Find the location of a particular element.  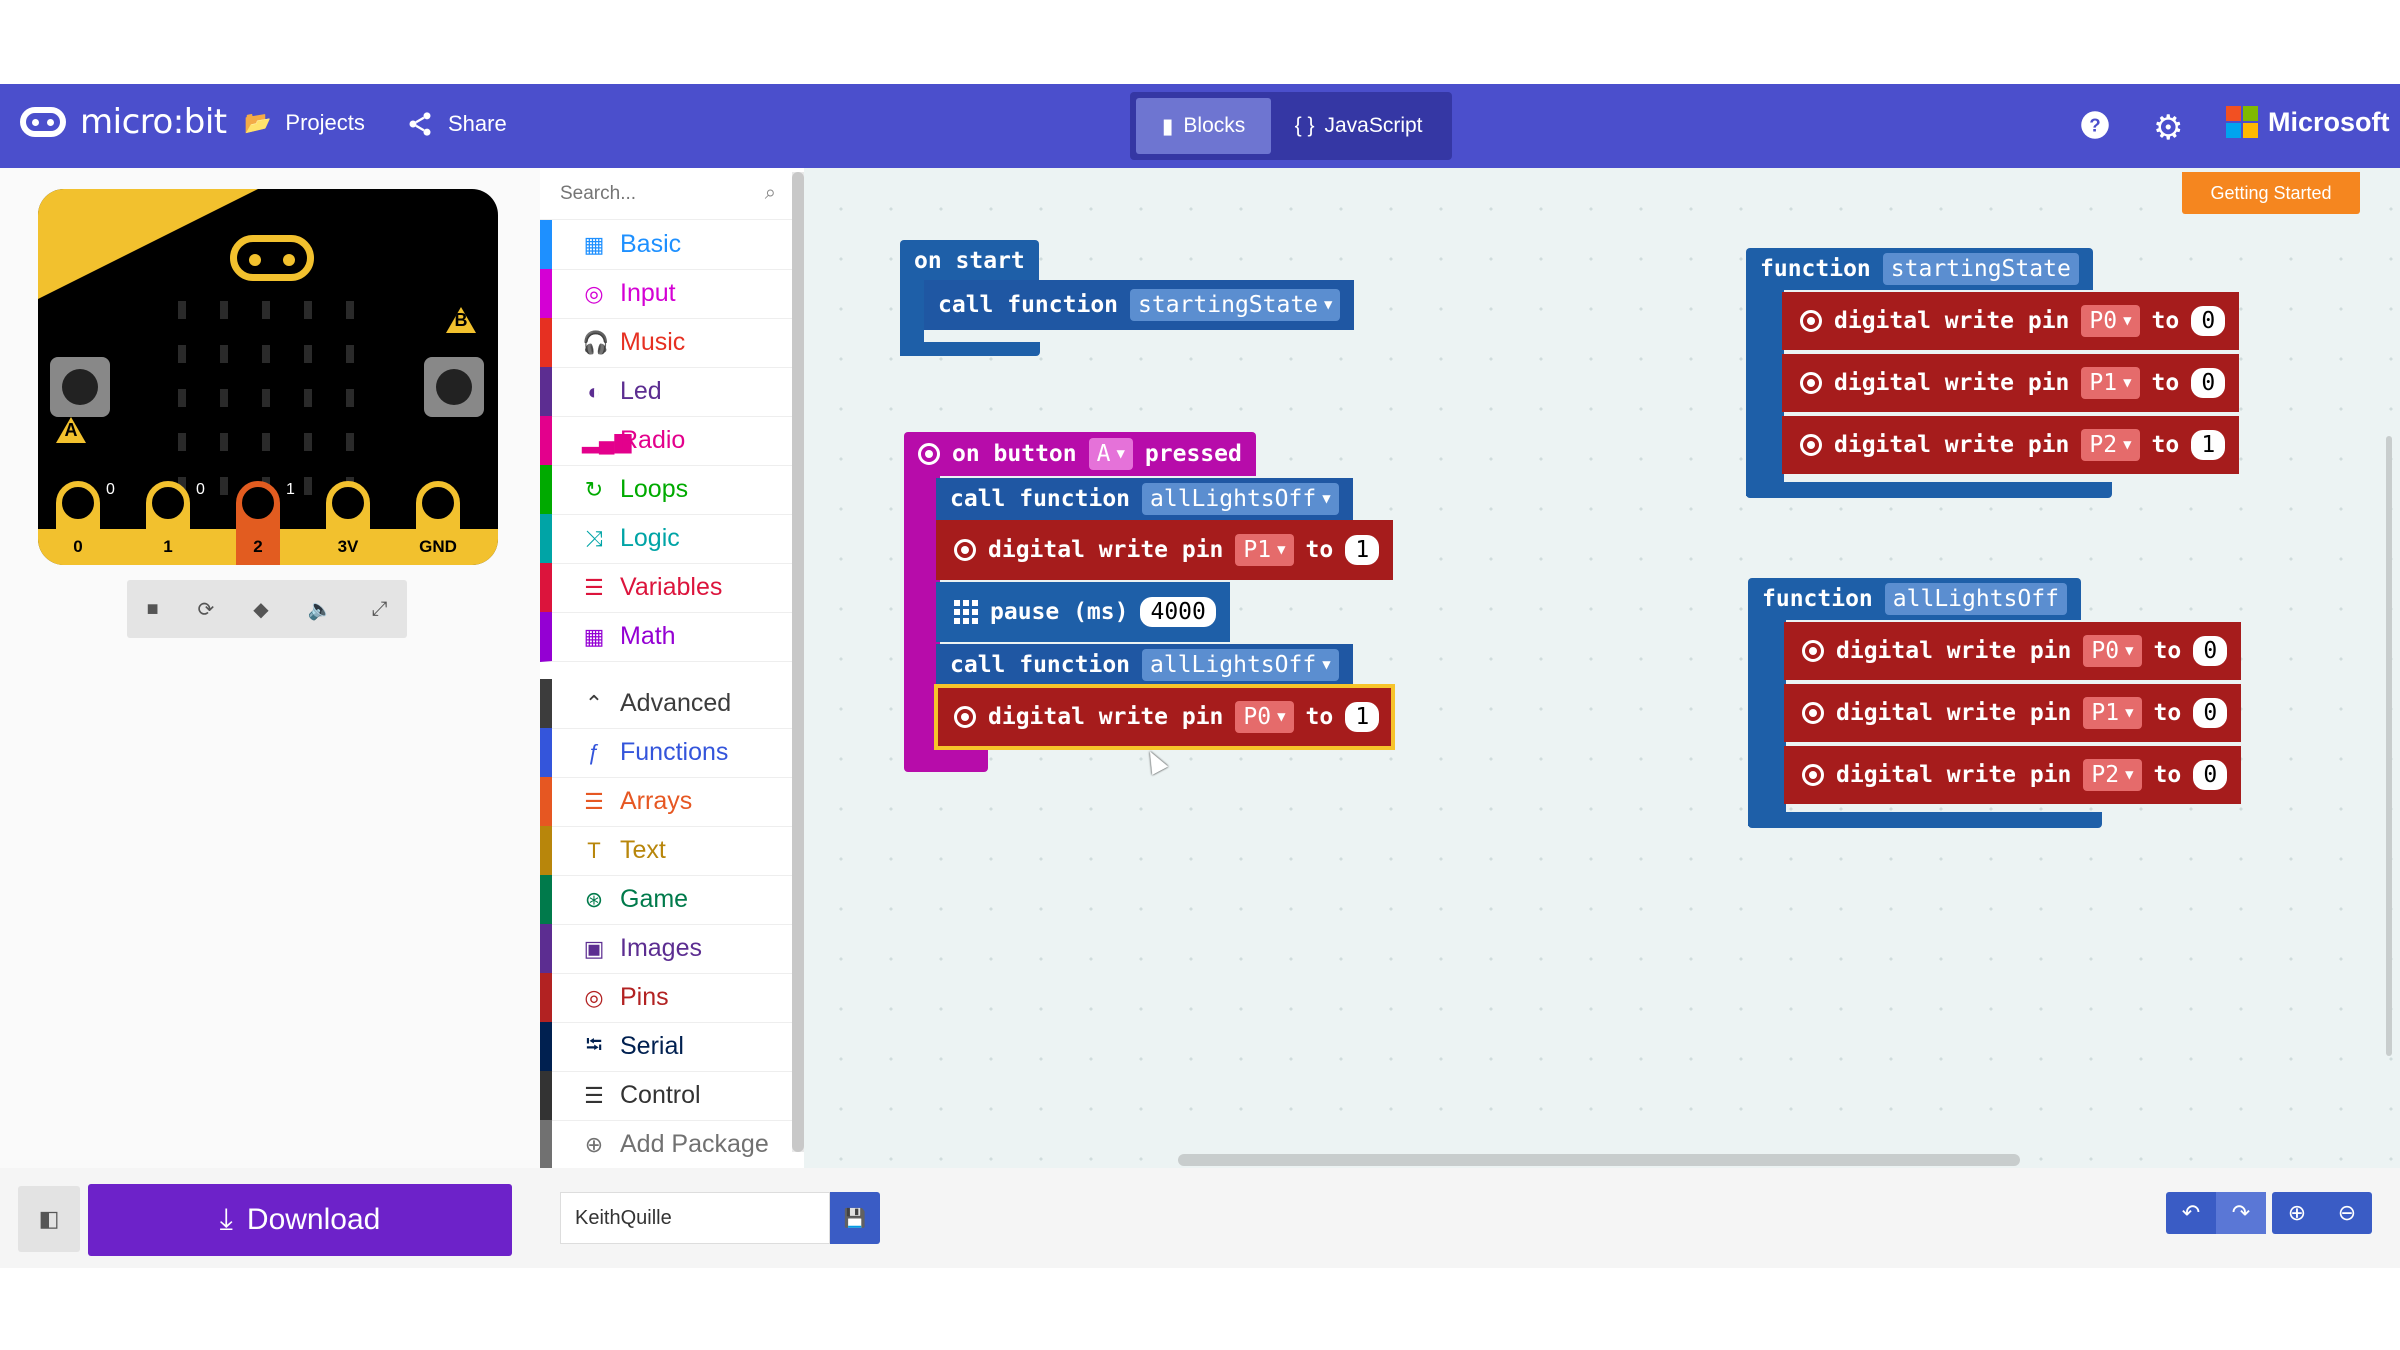

category-input: ◎ Input is located at coordinates (666, 294).